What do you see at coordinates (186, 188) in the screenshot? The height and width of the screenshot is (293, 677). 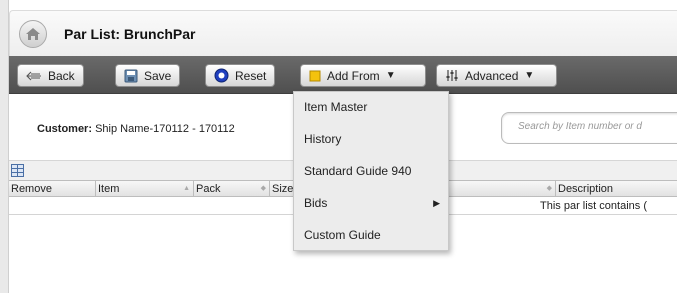 I see `sort-icon: ▲` at bounding box center [186, 188].